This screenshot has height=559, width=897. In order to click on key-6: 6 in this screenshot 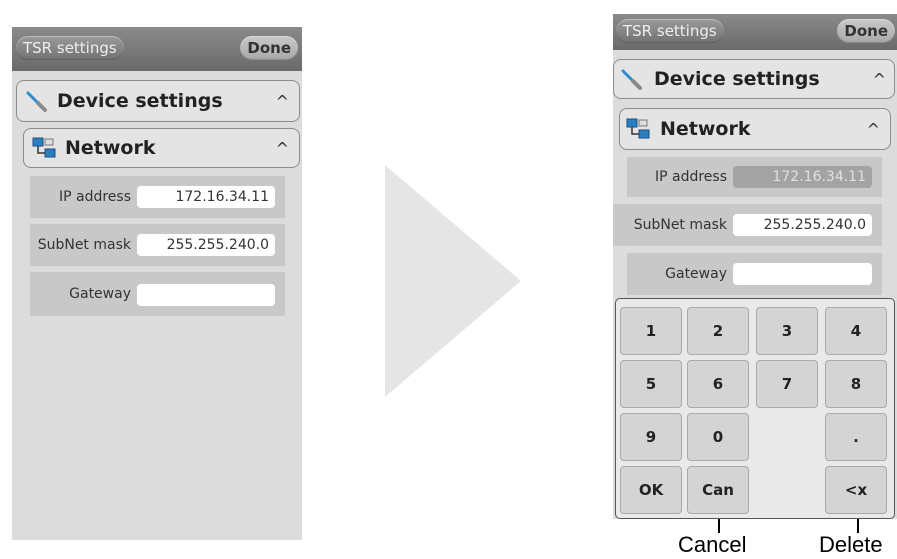, I will do `click(718, 384)`.